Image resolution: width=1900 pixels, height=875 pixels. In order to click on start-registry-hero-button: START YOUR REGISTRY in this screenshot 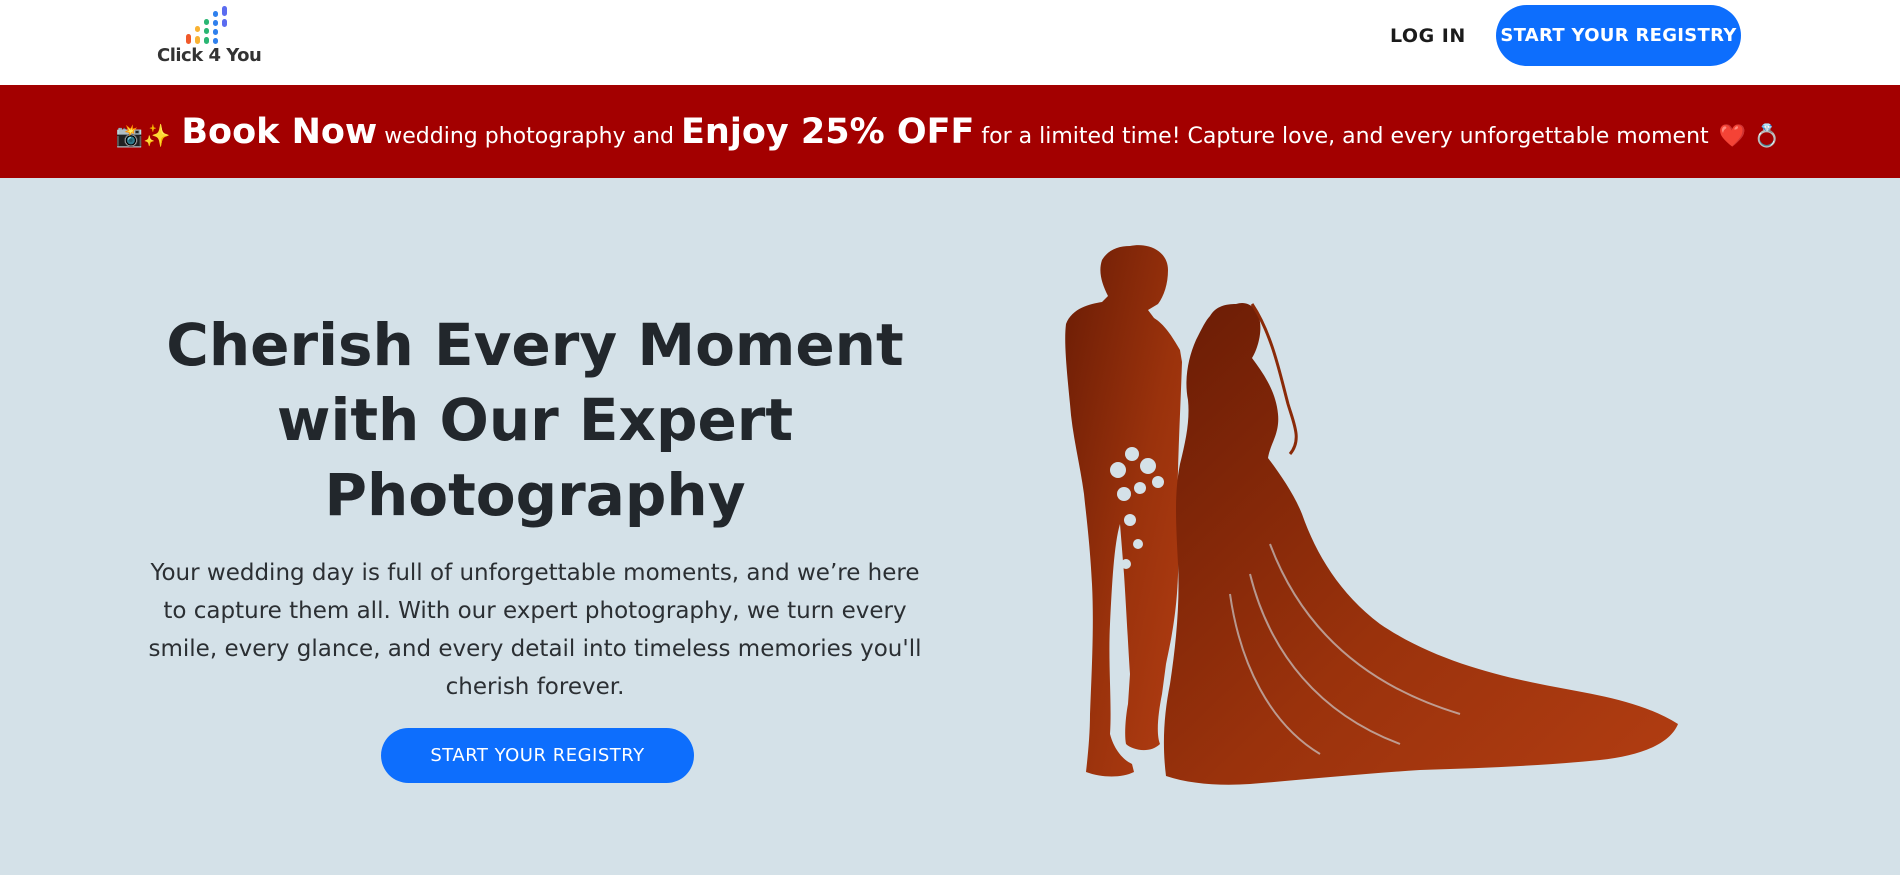, I will do `click(537, 755)`.